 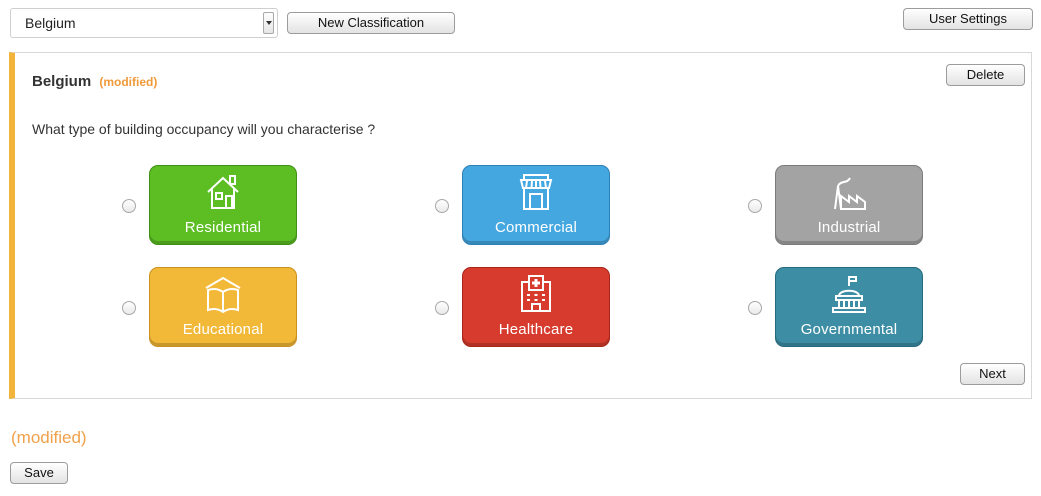 I want to click on panel-title-text: Belgium, so click(x=62, y=81).